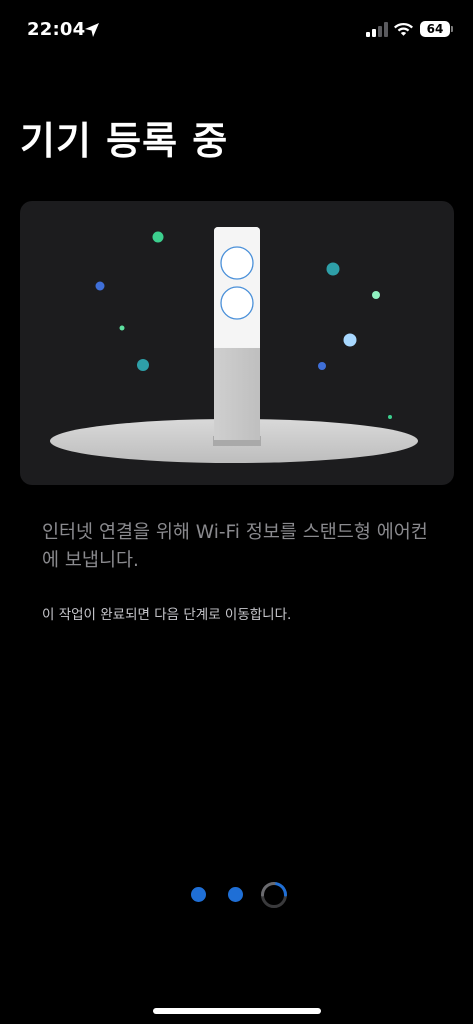 The height and width of the screenshot is (1024, 473). I want to click on step-indicator, so click(240, 895).